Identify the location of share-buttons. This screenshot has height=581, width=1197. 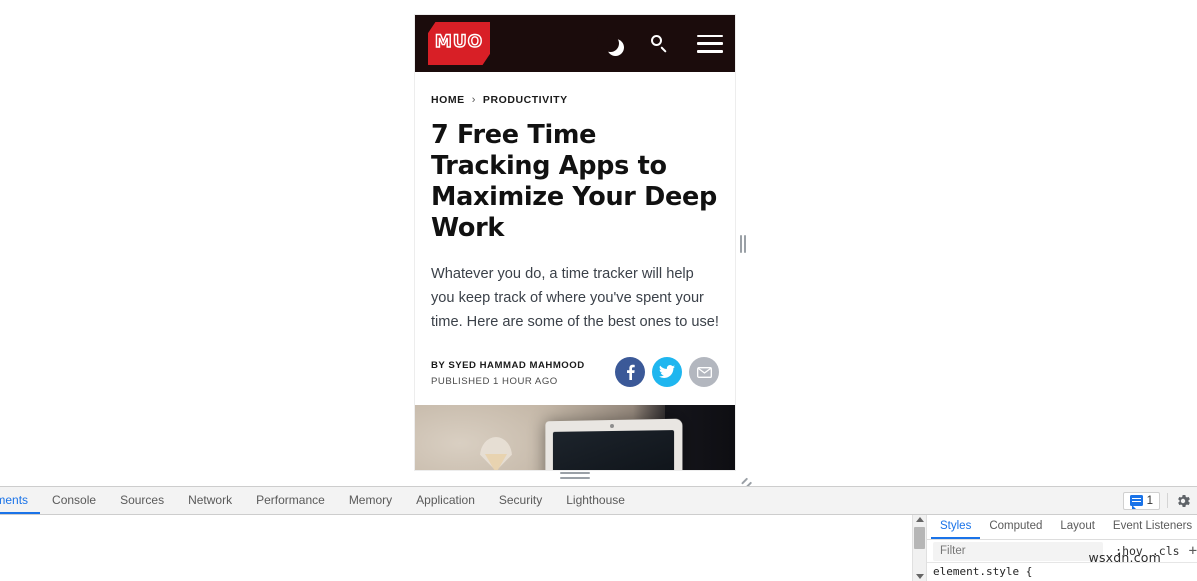
(667, 371).